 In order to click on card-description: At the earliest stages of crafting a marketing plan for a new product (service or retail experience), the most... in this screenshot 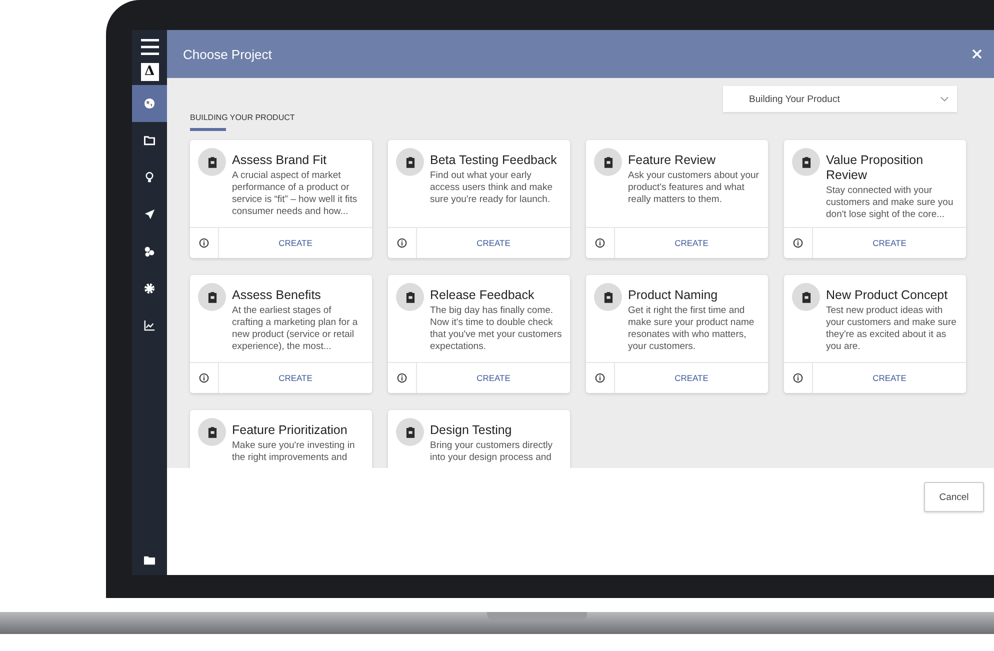, I will do `click(295, 329)`.